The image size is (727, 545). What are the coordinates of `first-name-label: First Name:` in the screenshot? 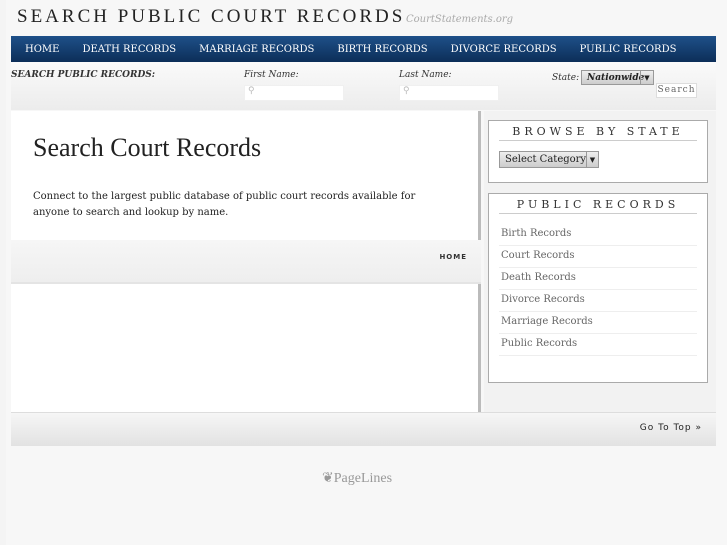 It's located at (271, 75).